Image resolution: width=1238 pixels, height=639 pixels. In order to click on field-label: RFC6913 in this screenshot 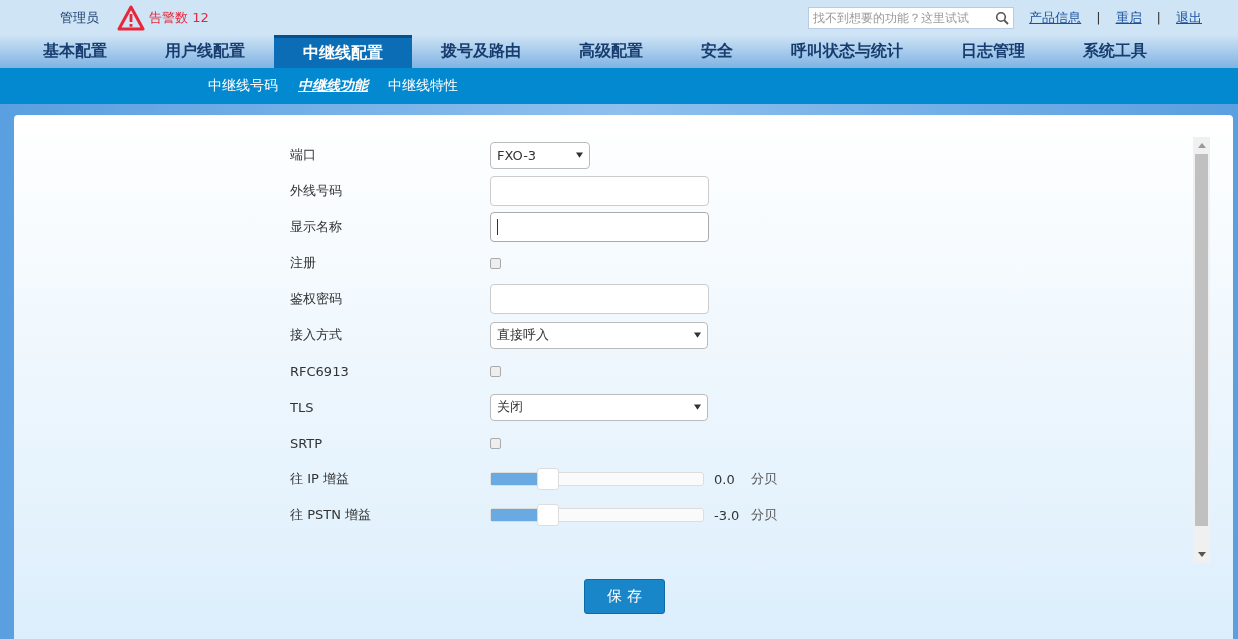, I will do `click(320, 371)`.